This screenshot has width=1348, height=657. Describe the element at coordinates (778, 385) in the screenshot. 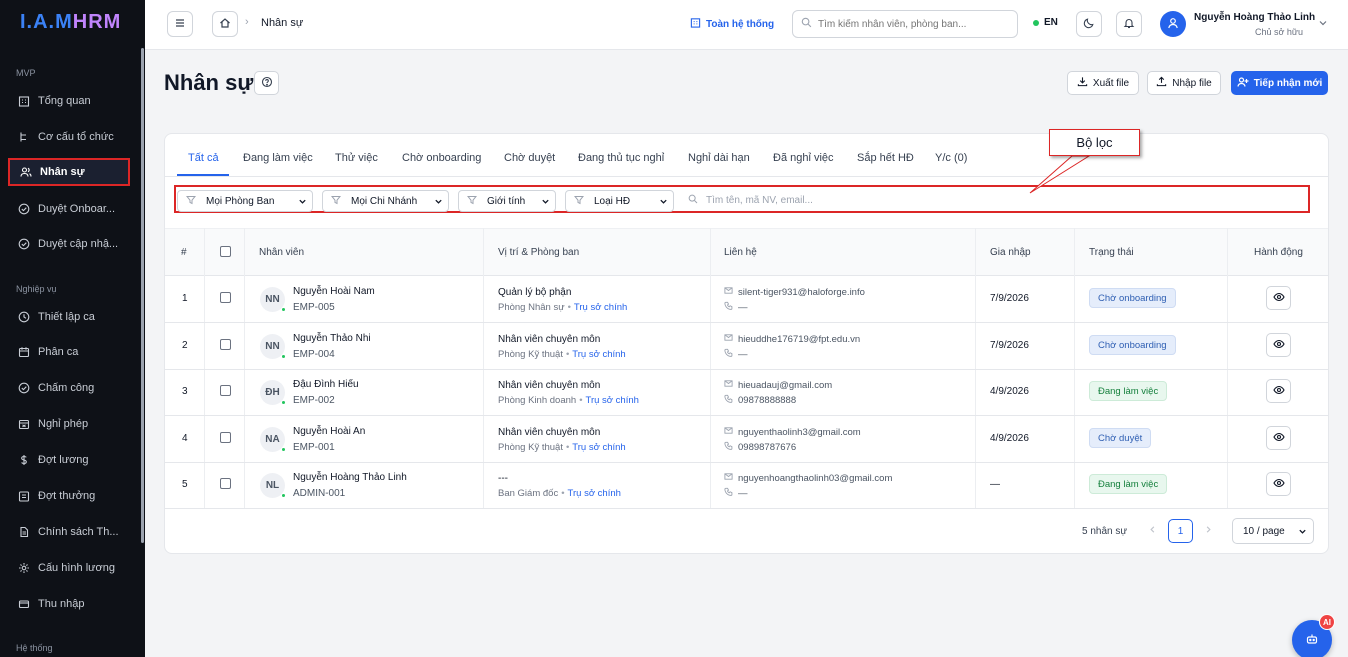

I see `employee-email: hieuadauj@gmail.com` at that location.